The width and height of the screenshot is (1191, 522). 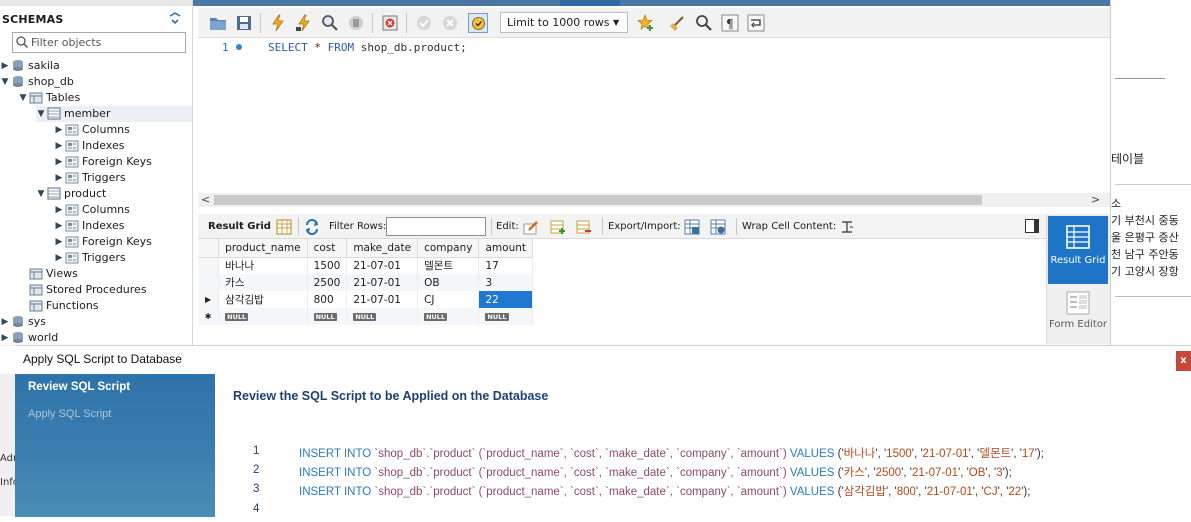 I want to click on grid-cell: 삼각김밥, so click(x=263, y=299).